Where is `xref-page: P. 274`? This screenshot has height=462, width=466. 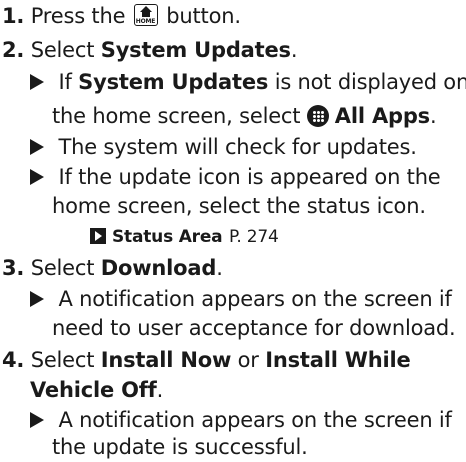 xref-page: P. 274 is located at coordinates (253, 237).